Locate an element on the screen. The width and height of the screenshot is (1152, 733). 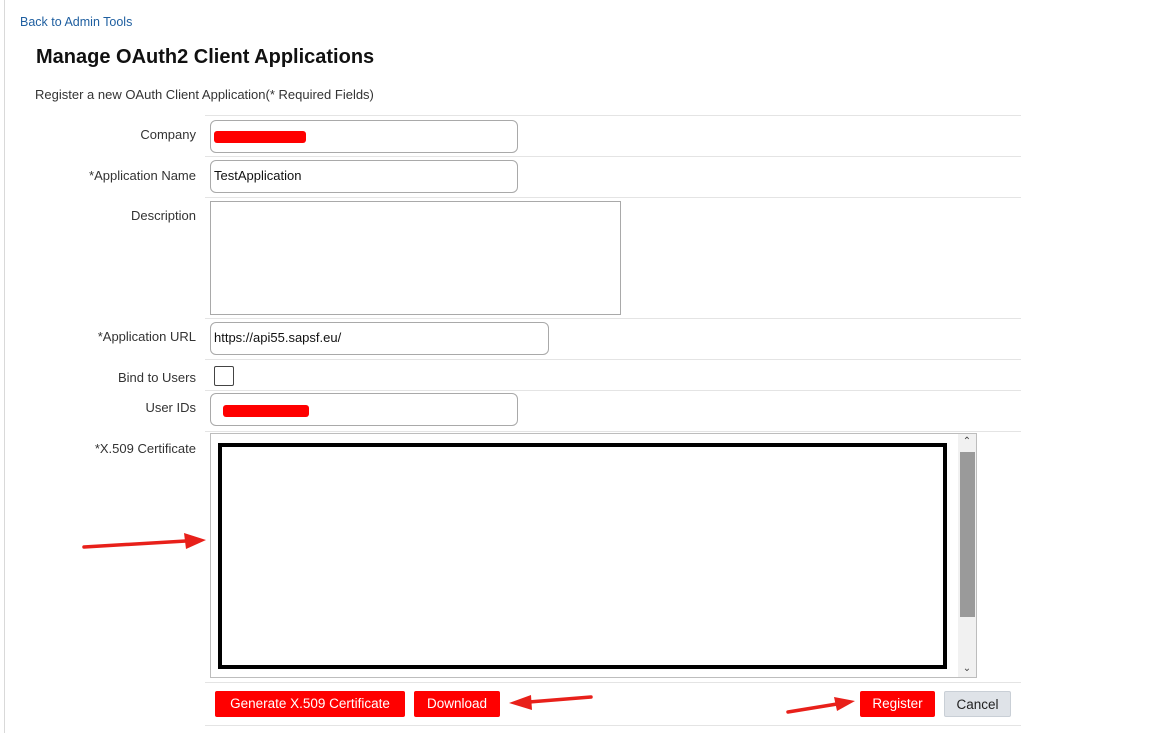
download-button: Download is located at coordinates (457, 704).